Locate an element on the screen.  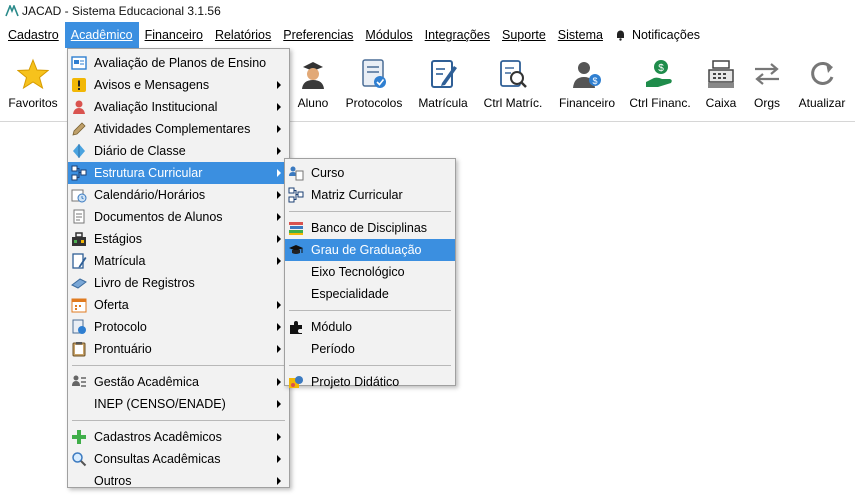
menu-item-protocolo: Protocolo is located at coordinates (178, 327).